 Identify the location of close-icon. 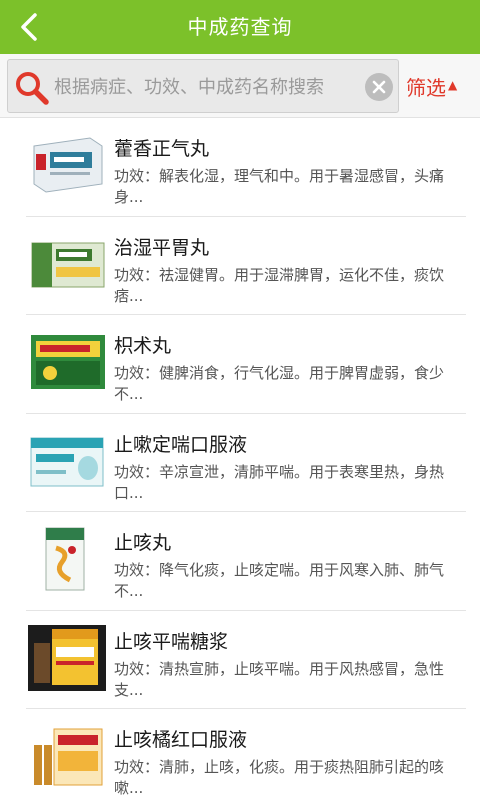
(379, 87).